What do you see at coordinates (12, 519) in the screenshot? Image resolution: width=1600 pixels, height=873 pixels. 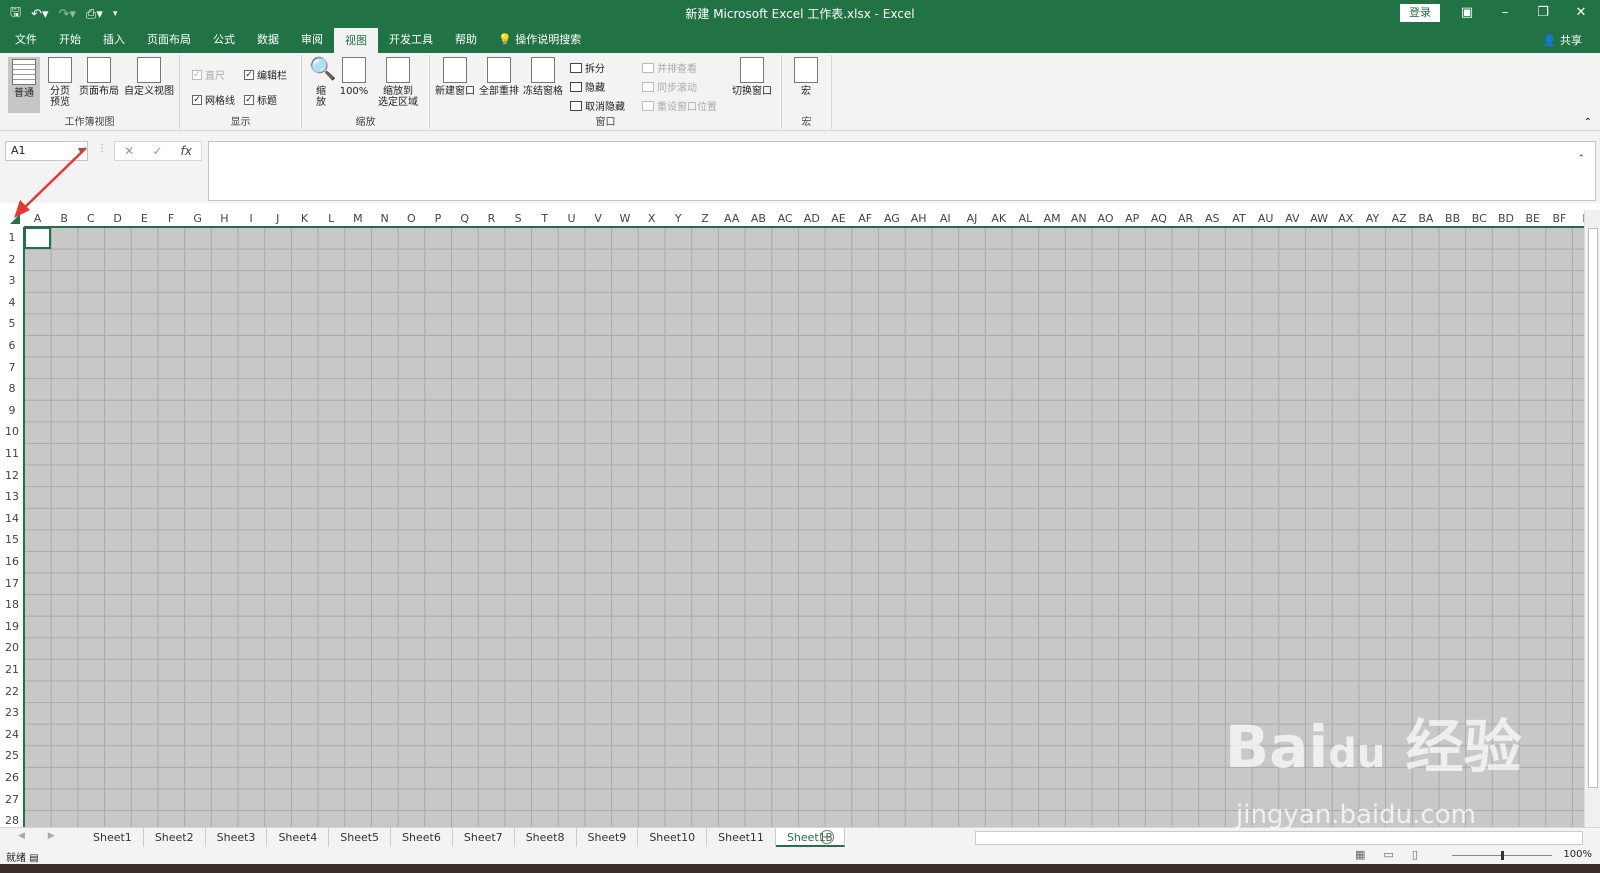 I see `row-header: 14` at bounding box center [12, 519].